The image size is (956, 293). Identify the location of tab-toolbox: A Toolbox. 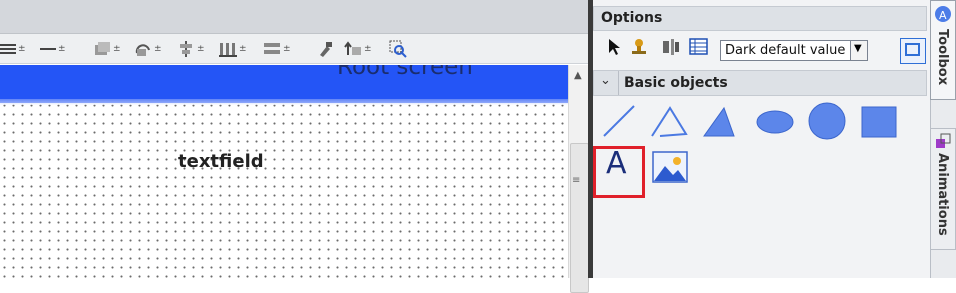
(943, 50).